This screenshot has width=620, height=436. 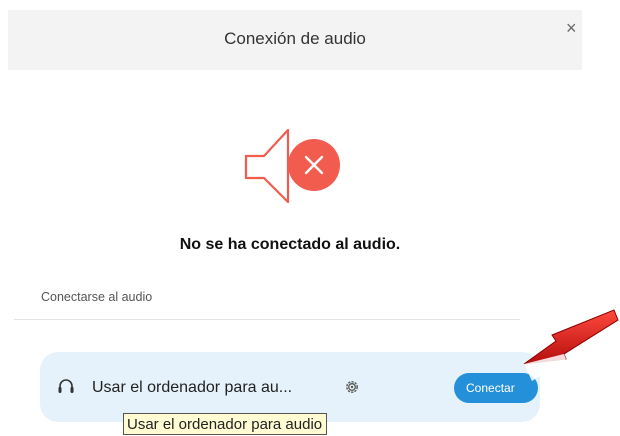 What do you see at coordinates (267, 319) in the screenshot?
I see `divider` at bounding box center [267, 319].